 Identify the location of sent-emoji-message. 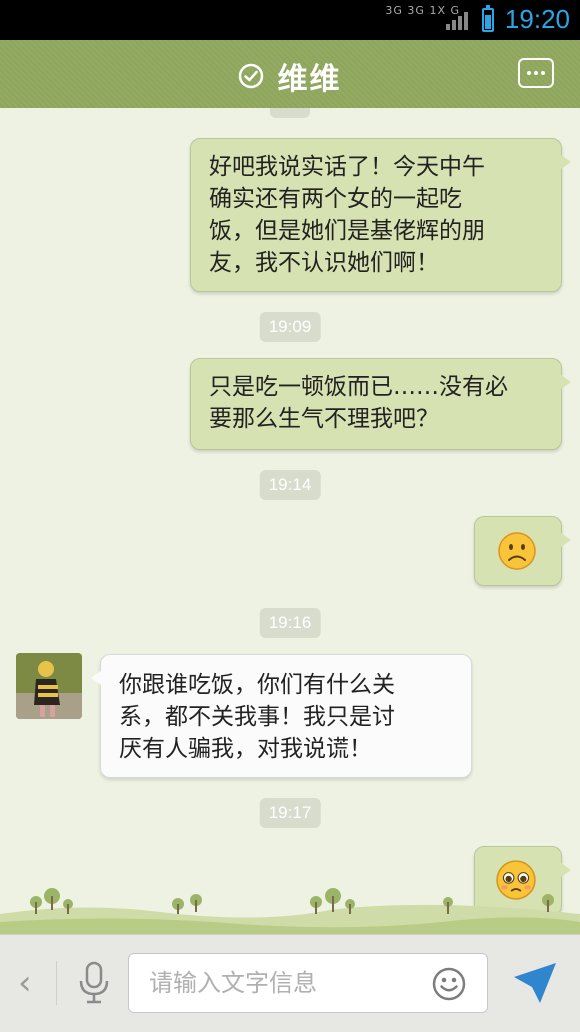
(522, 551).